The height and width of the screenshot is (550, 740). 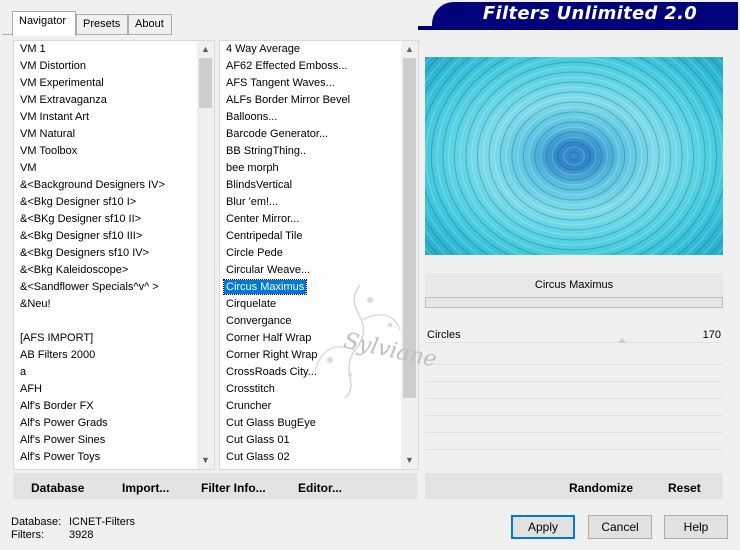 What do you see at coordinates (57, 488) in the screenshot?
I see `database-button: Database` at bounding box center [57, 488].